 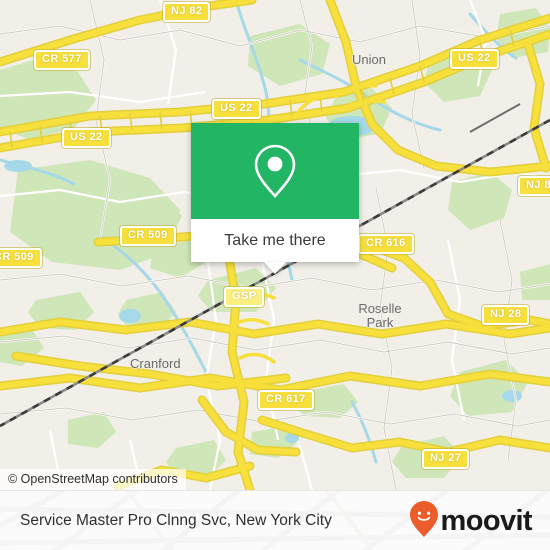 I want to click on popup-header, so click(x=275, y=171).